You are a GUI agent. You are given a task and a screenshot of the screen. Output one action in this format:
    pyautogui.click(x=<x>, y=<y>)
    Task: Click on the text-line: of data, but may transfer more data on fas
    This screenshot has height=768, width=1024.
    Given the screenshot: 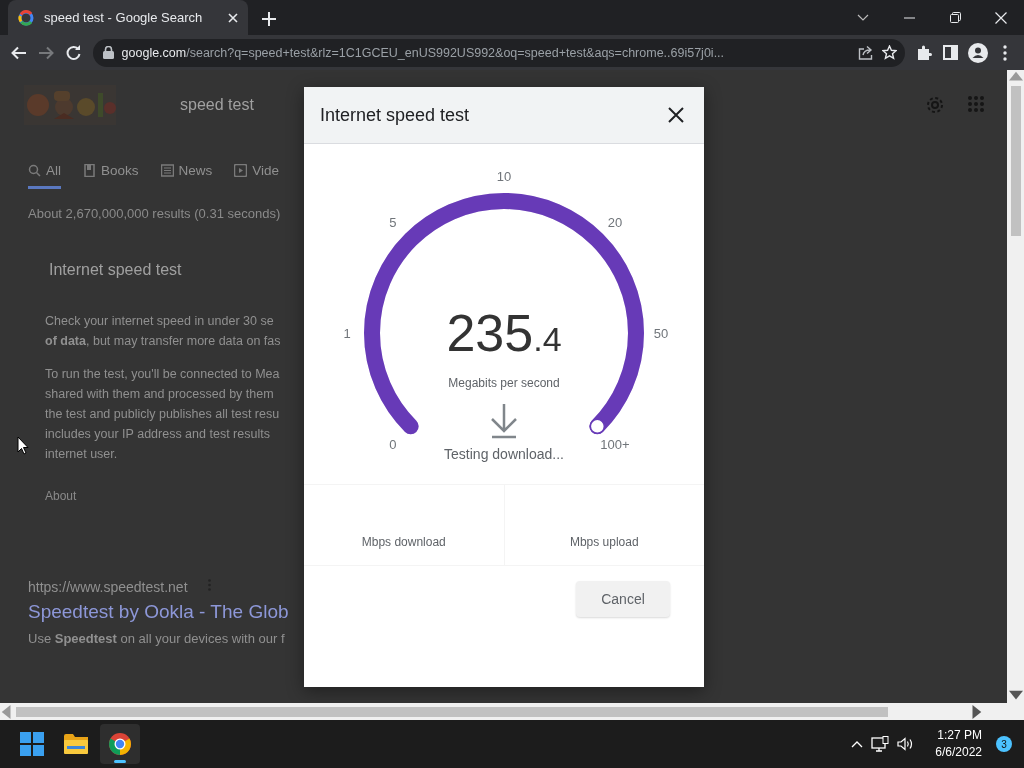 What is the action you would take?
    pyautogui.click(x=163, y=341)
    